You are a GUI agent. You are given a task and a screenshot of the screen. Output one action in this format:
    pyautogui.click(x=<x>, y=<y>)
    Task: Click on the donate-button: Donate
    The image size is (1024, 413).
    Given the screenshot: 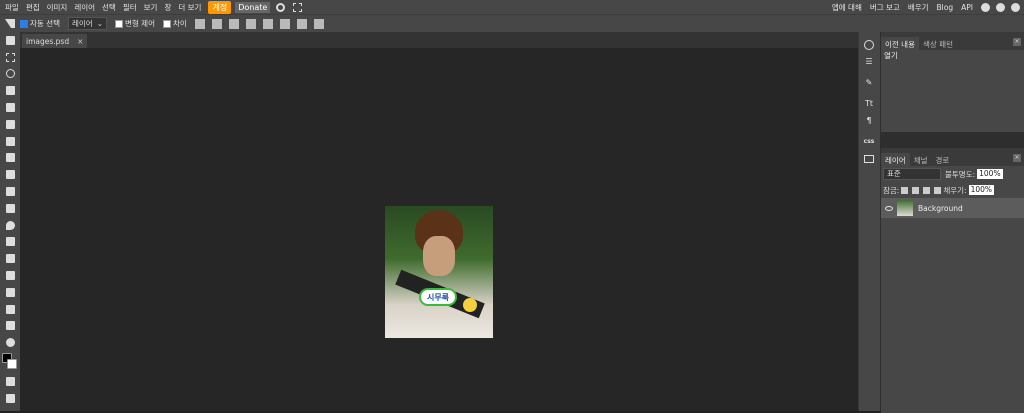 What is the action you would take?
    pyautogui.click(x=253, y=7)
    